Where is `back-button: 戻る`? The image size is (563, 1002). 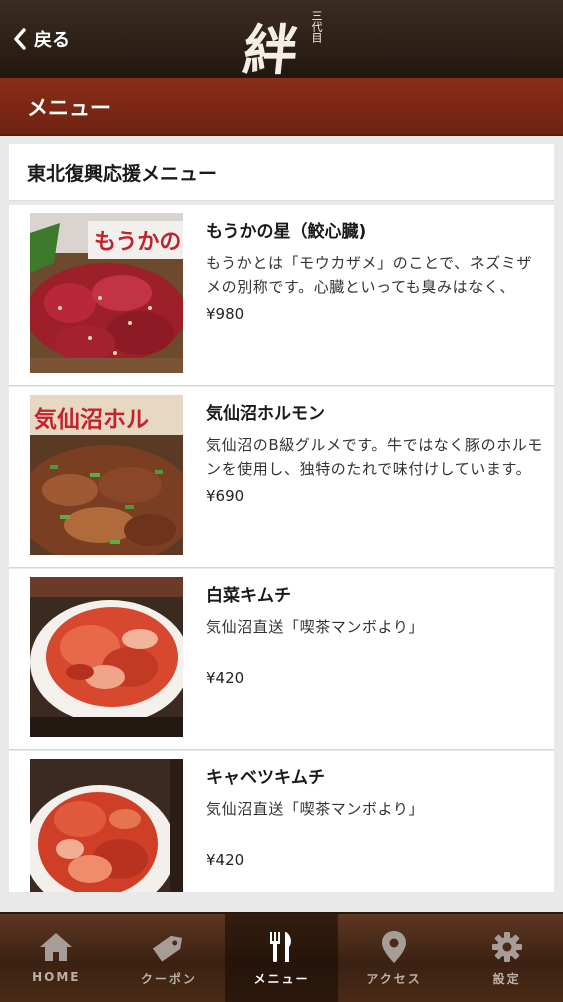
back-button: 戻る is located at coordinates (41, 39).